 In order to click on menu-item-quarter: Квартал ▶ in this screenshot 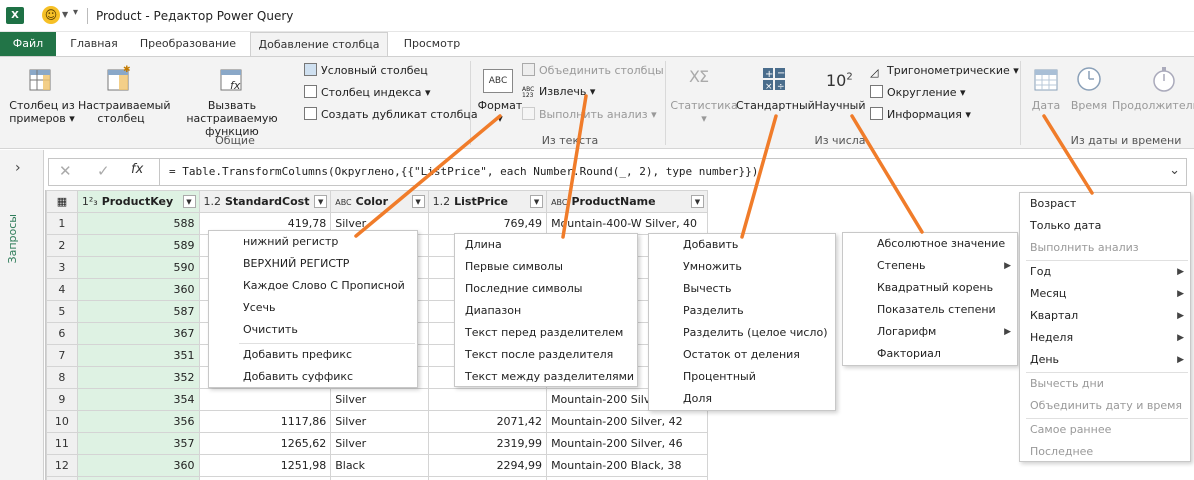, I will do `click(1111, 316)`.